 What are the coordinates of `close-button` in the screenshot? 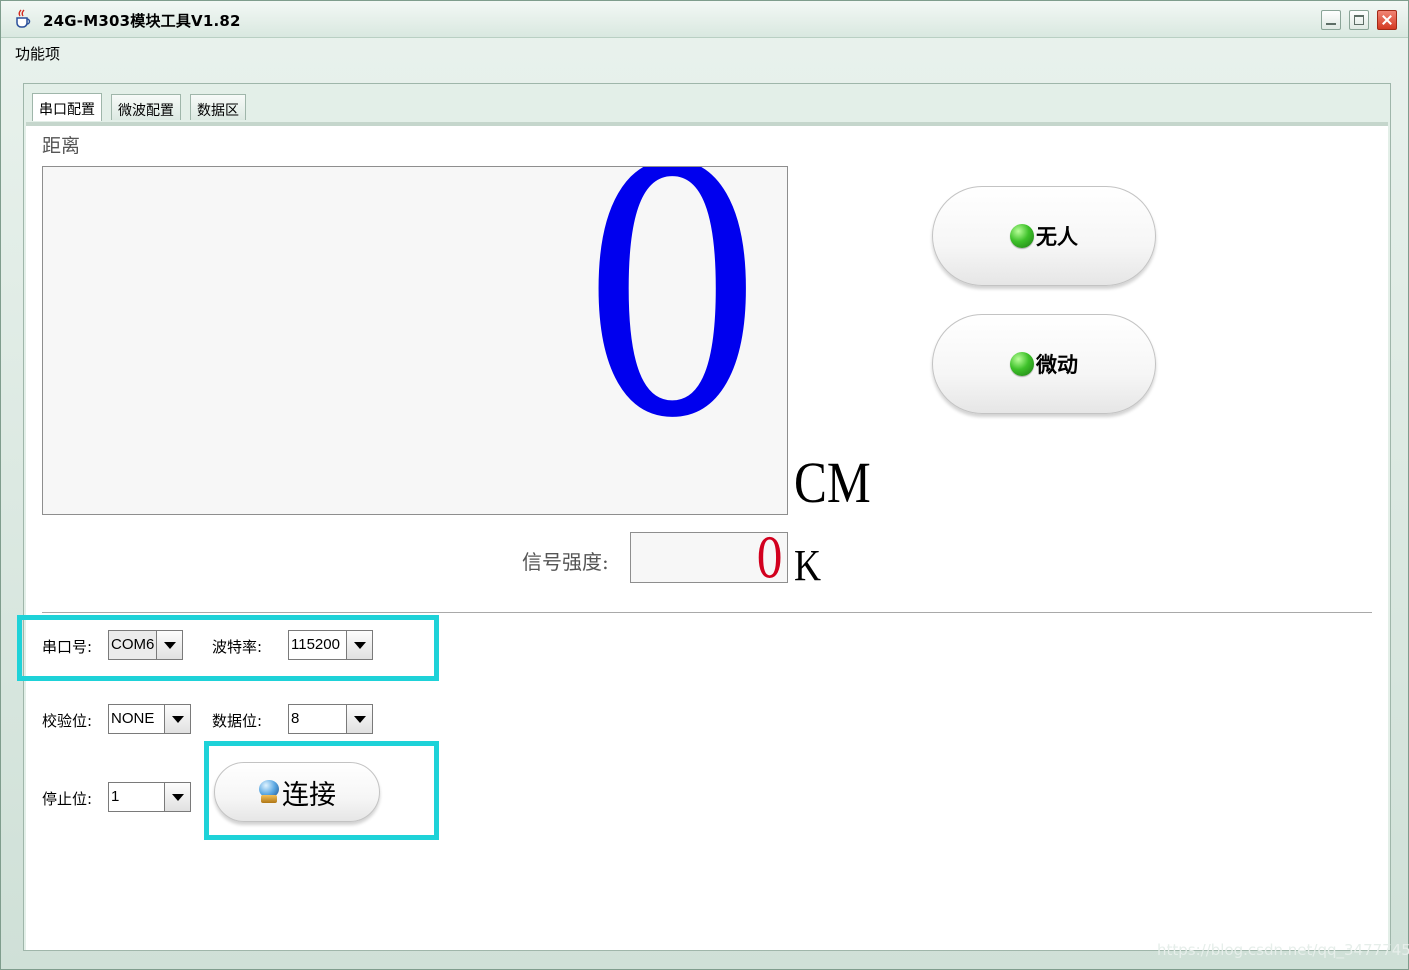 It's located at (1387, 20).